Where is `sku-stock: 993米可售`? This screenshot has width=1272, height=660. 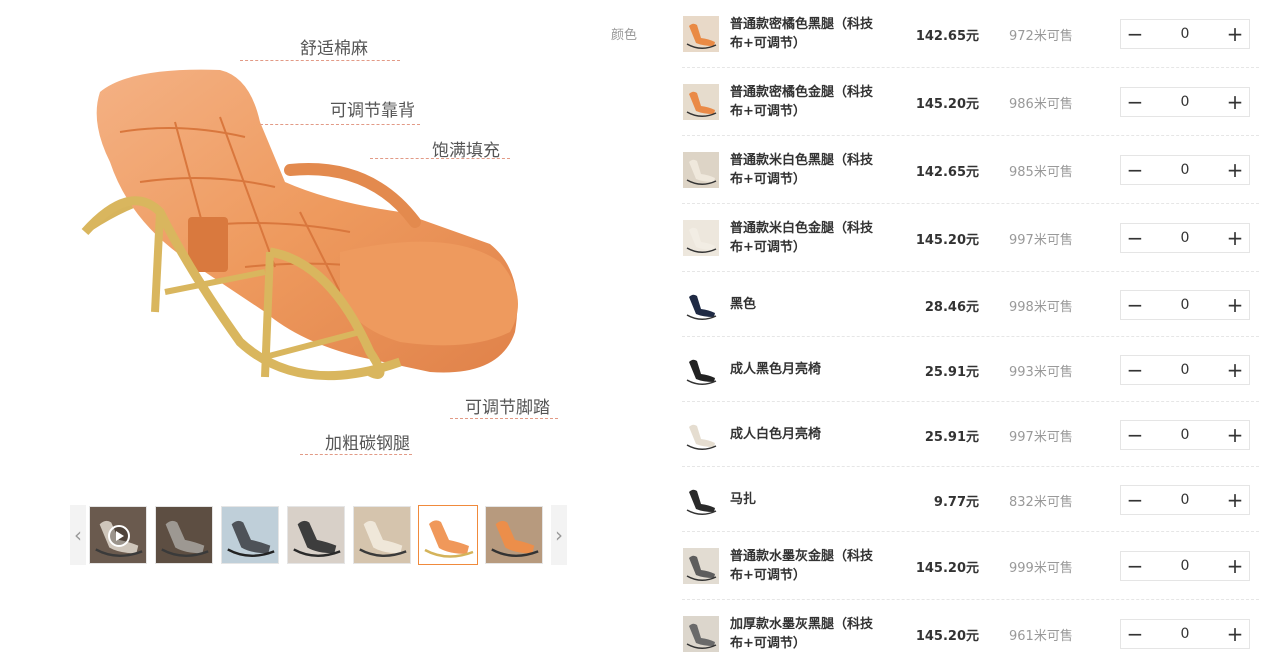
sku-stock: 993米可售 is located at coordinates (1041, 372).